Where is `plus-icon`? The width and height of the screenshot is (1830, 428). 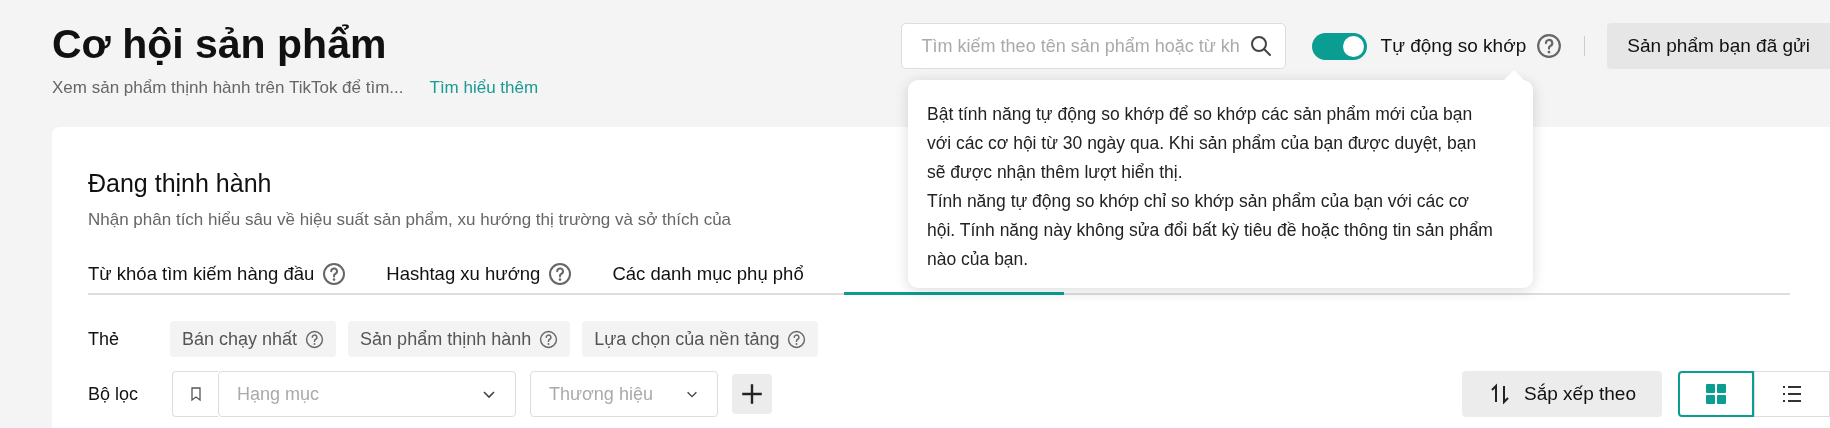 plus-icon is located at coordinates (752, 394).